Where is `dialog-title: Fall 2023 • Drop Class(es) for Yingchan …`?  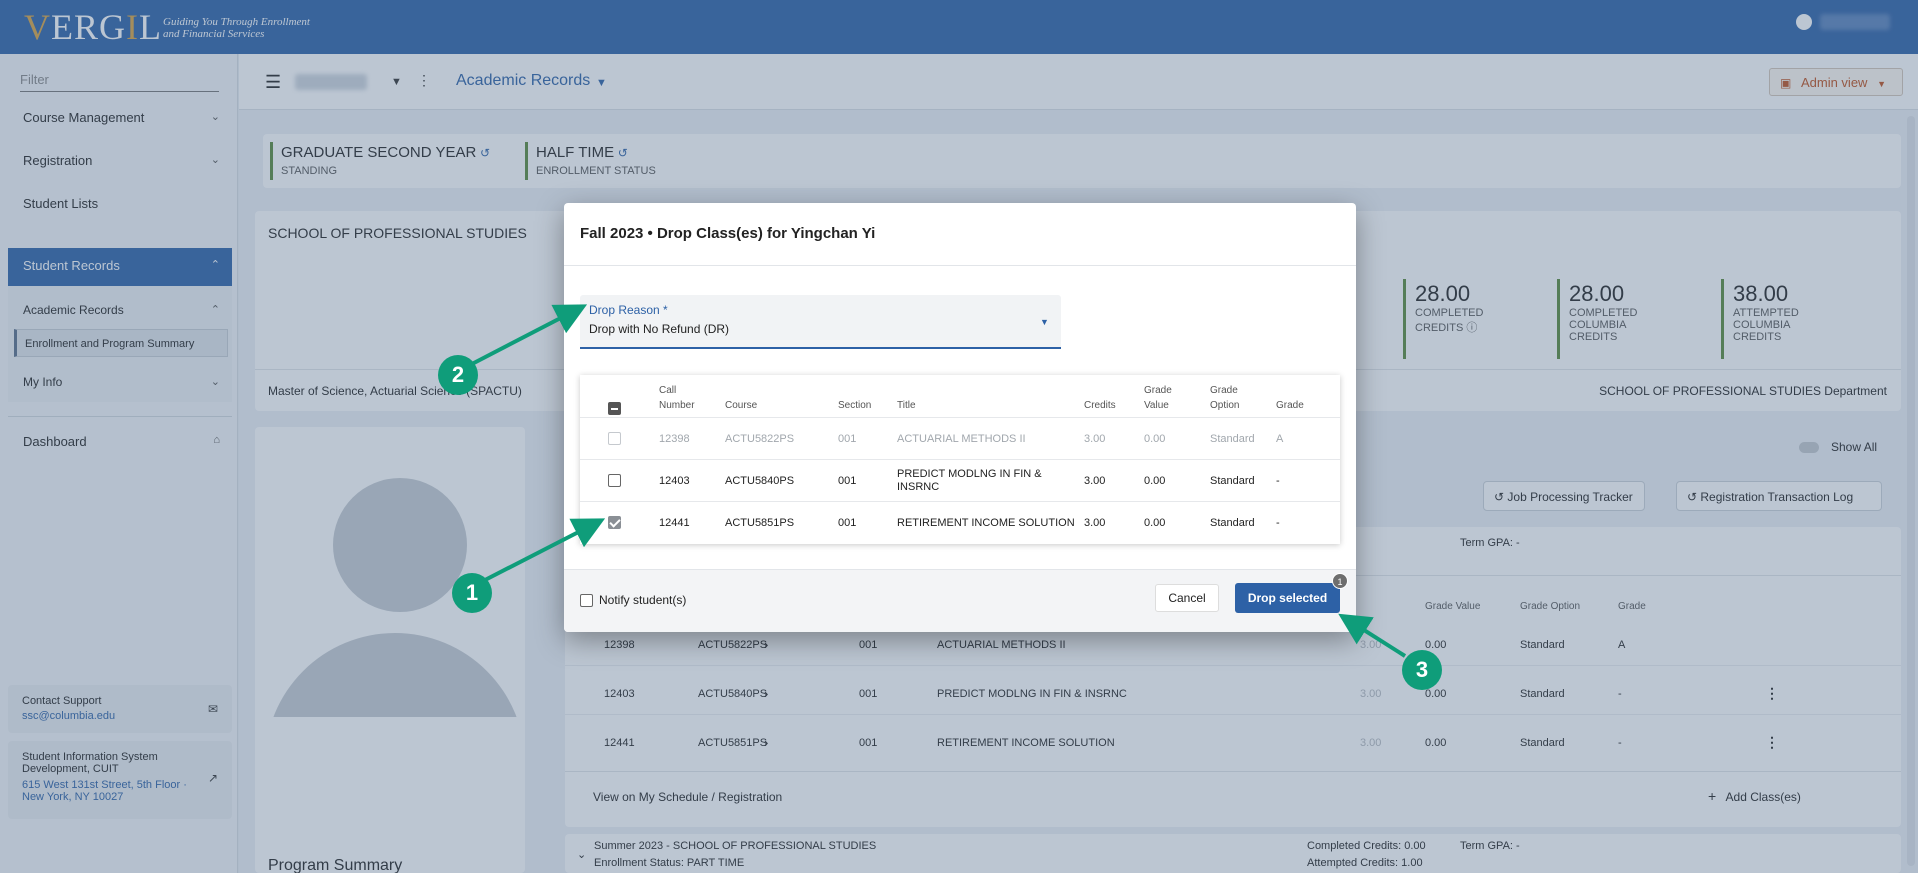
dialog-title: Fall 2023 • Drop Class(es) for Yingchan … is located at coordinates (728, 233).